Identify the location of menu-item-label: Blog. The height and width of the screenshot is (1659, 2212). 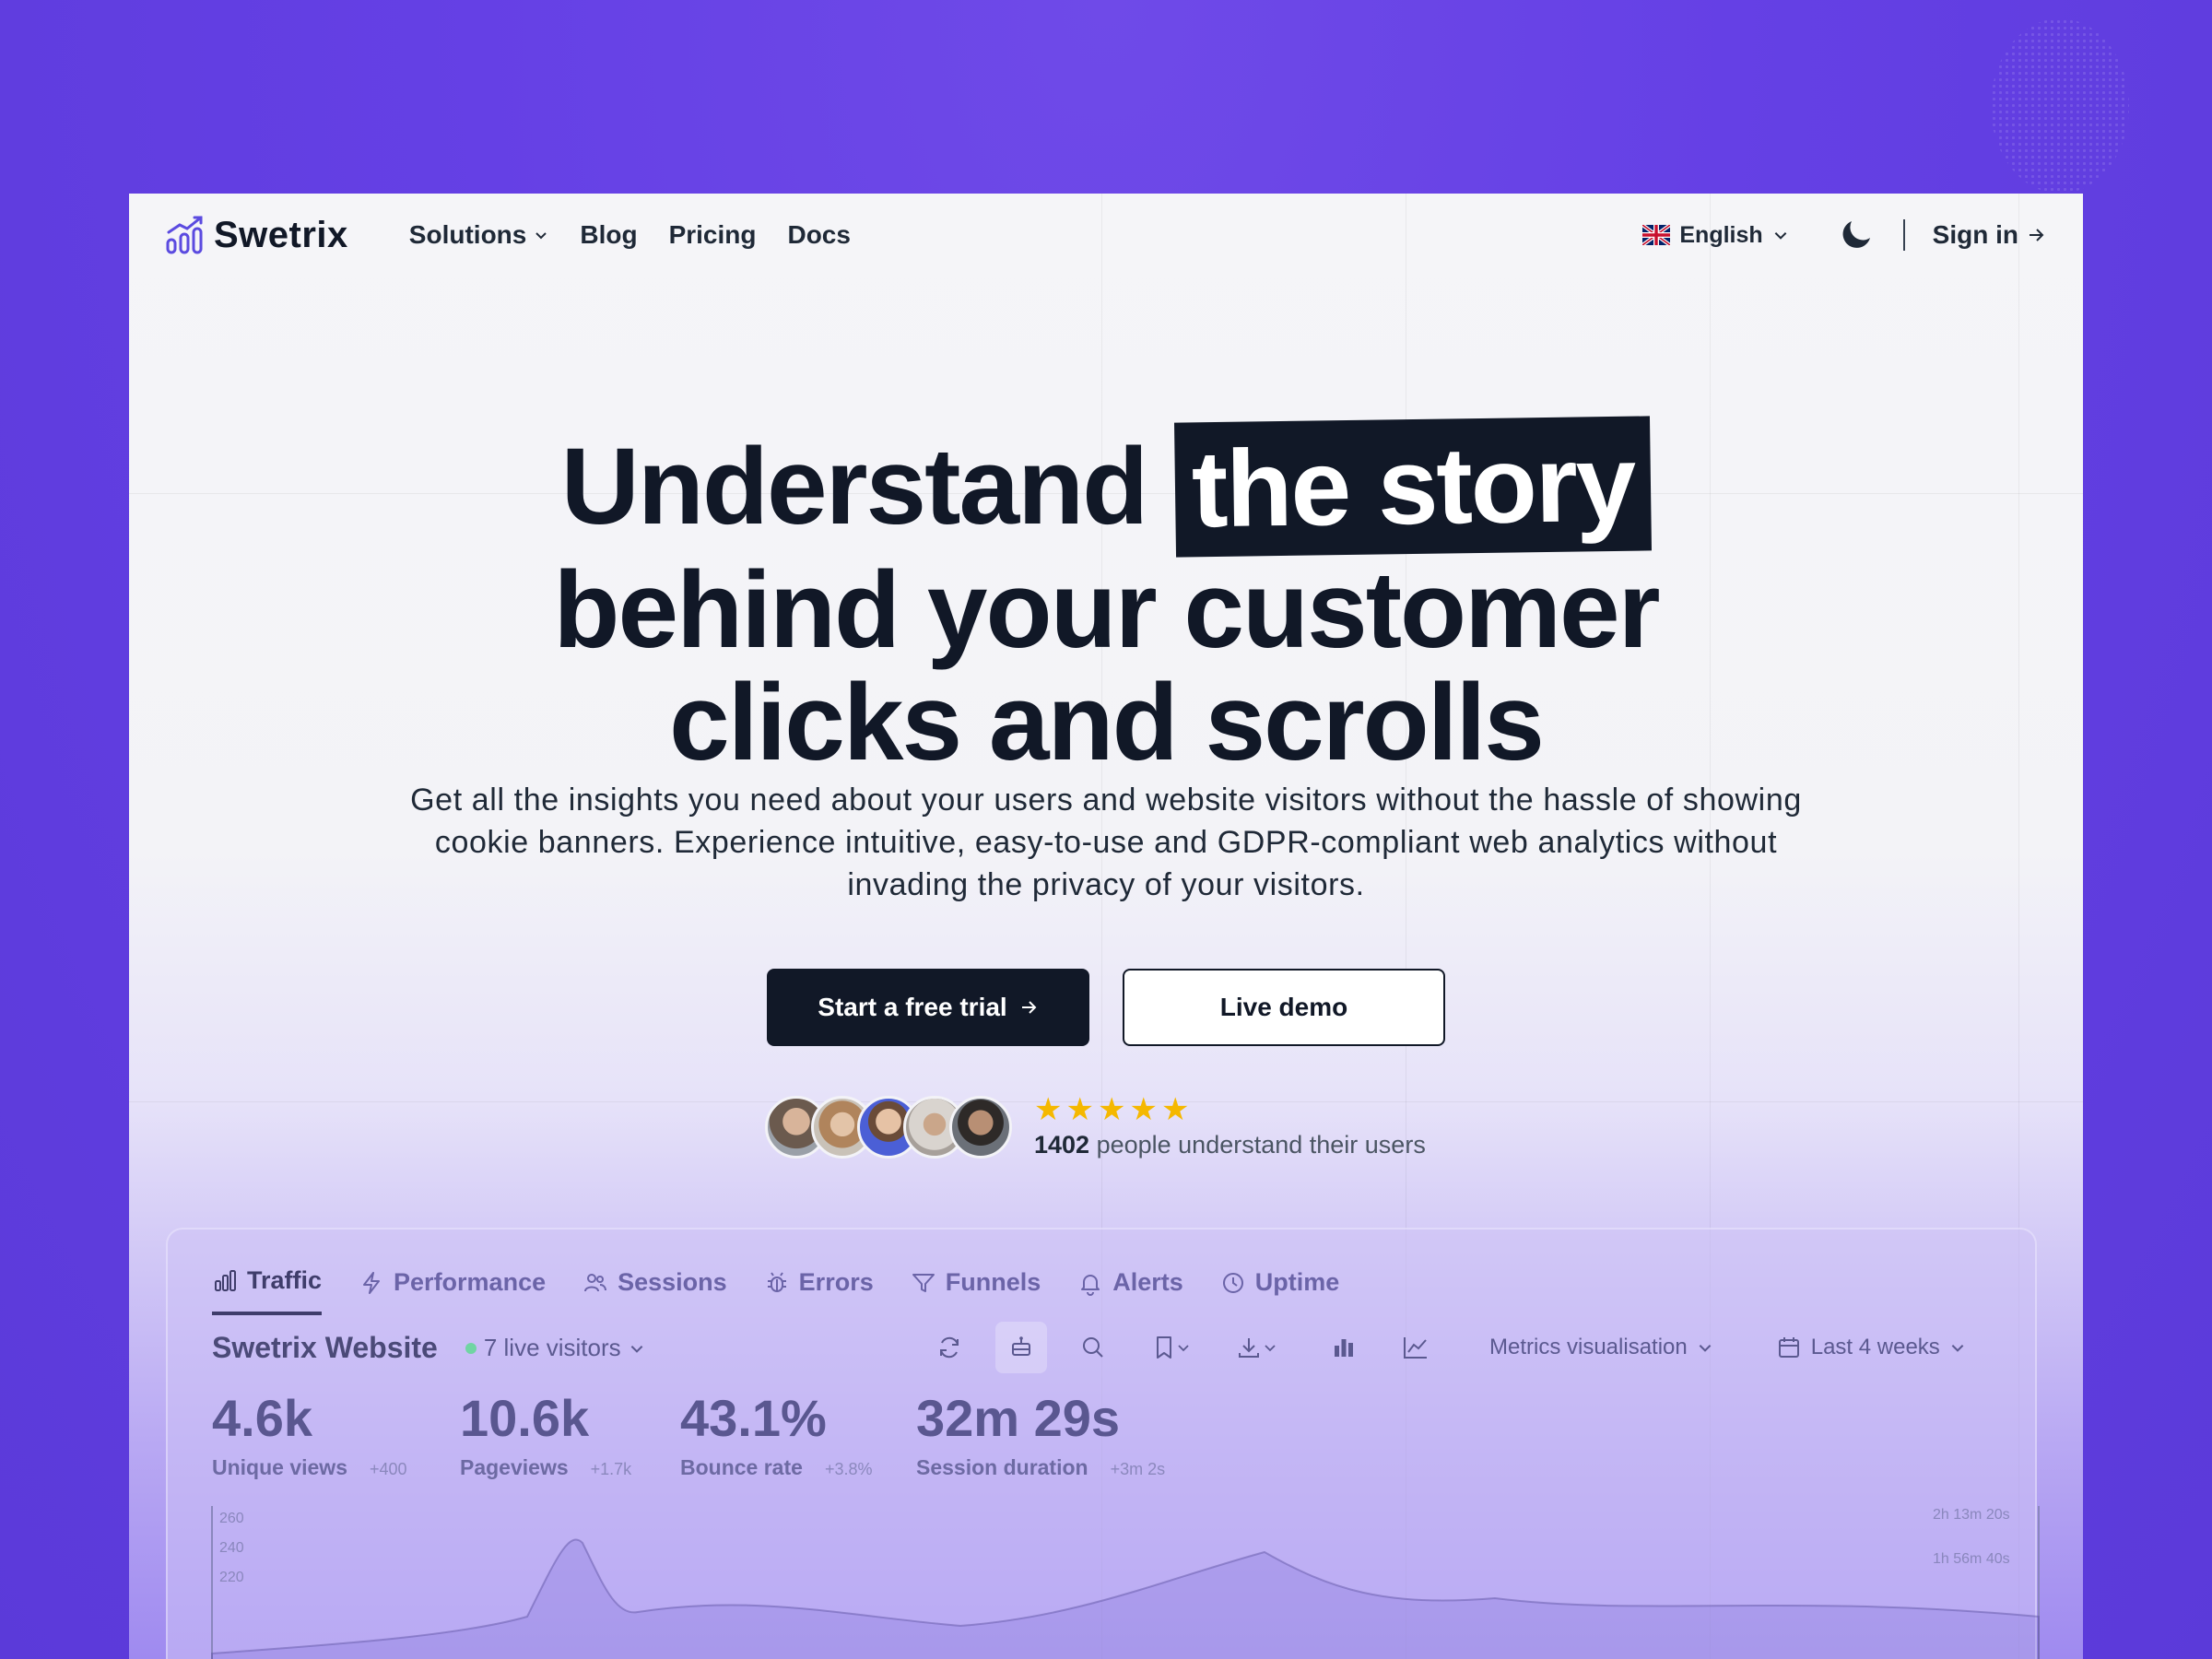
(609, 234).